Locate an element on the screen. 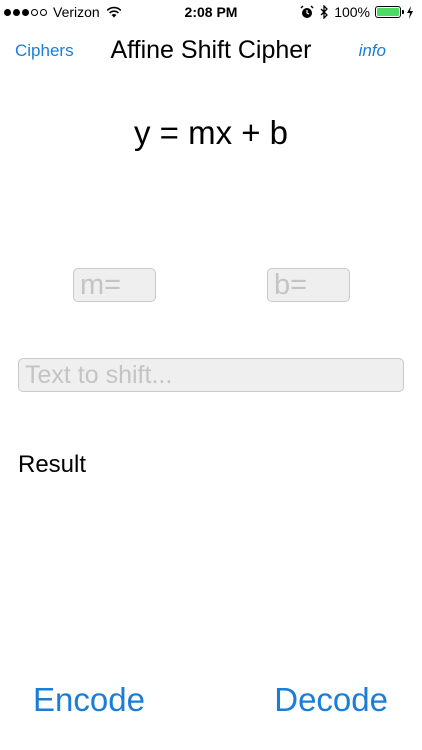  charging-icon is located at coordinates (410, 12).